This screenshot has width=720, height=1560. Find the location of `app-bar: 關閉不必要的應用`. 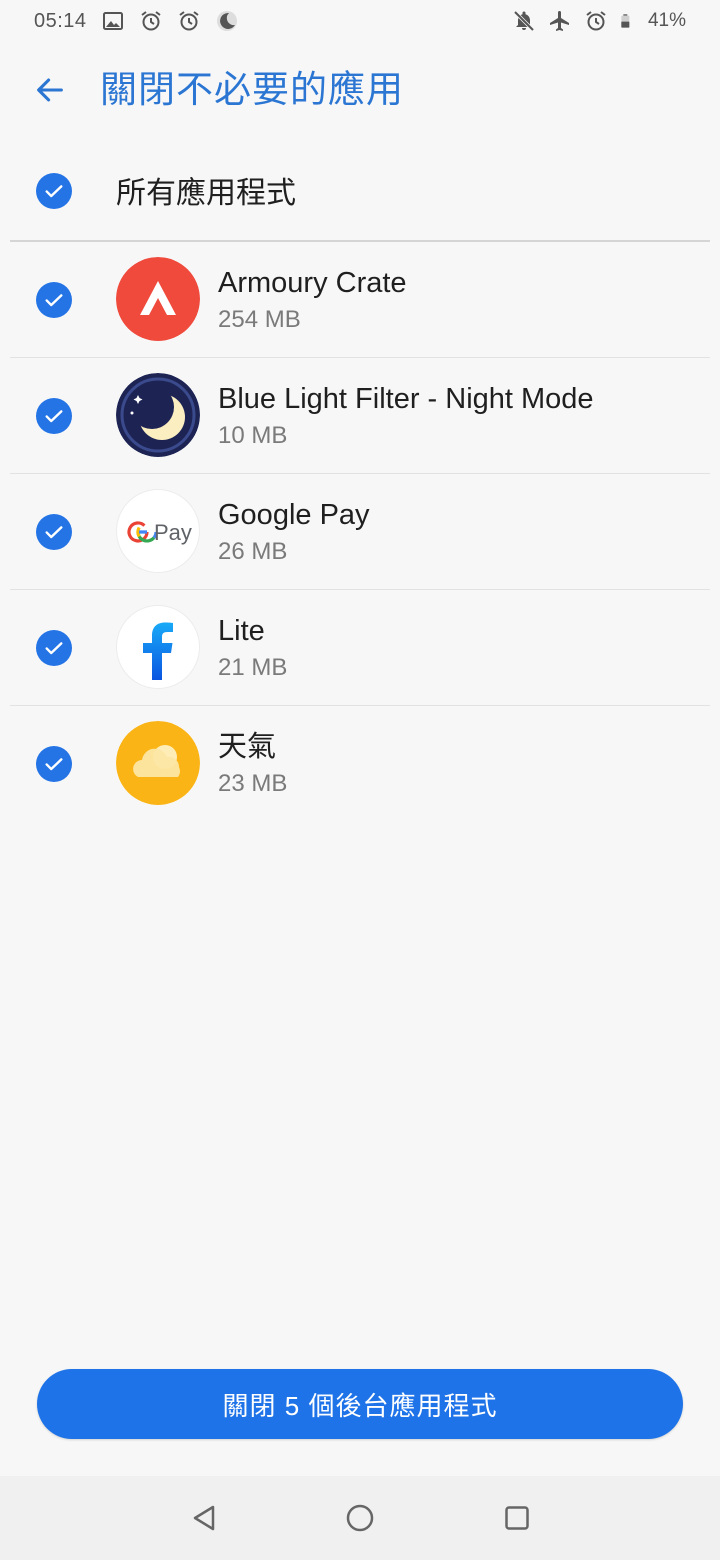

app-bar: 關閉不必要的應用 is located at coordinates (360, 91).